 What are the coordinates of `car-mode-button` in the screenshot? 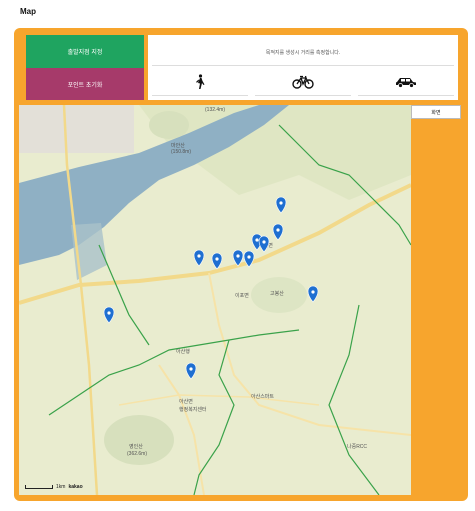 It's located at (406, 82).